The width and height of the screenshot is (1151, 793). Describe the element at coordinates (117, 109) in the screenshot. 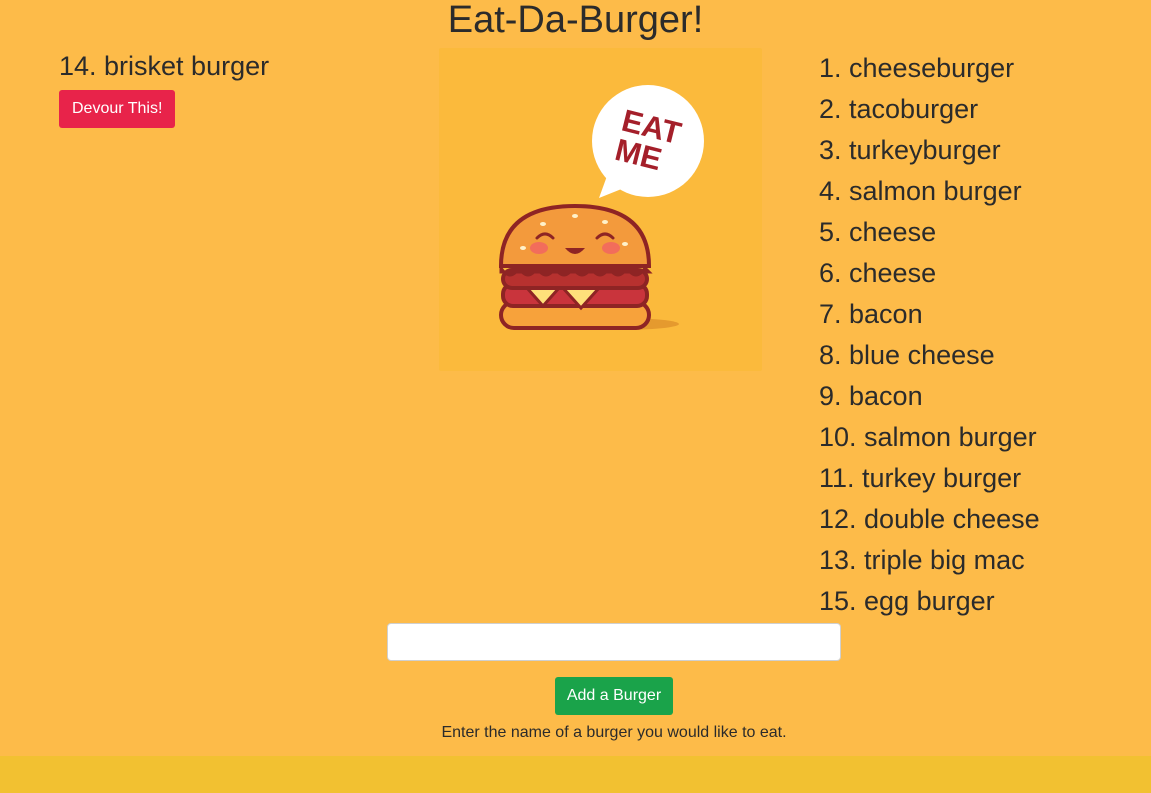

I see `devour-button: Devour This!` at that location.